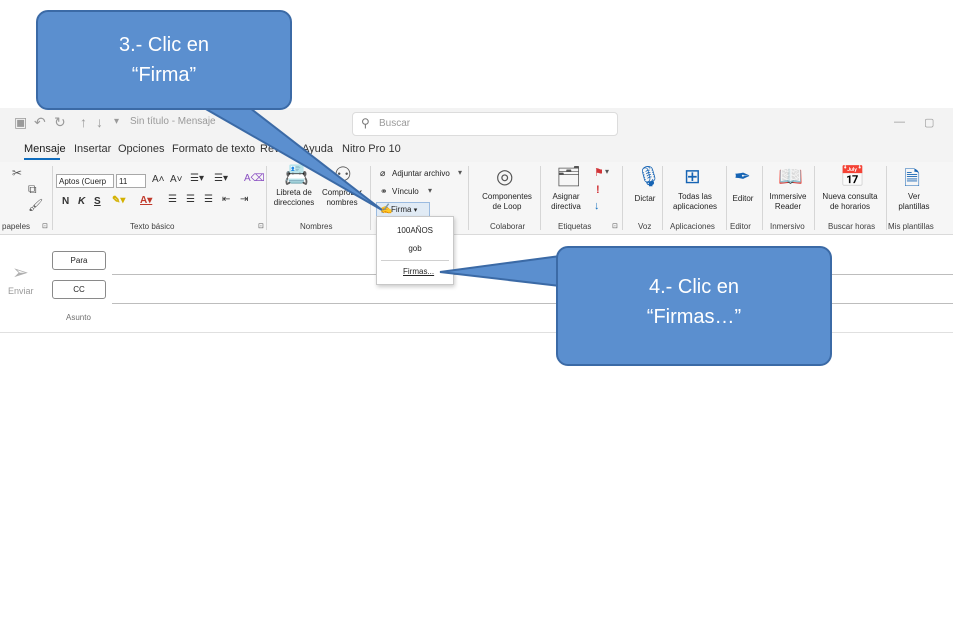  I want to click on callout-step3-text: 3.- Clic en “Firma”, so click(164, 60).